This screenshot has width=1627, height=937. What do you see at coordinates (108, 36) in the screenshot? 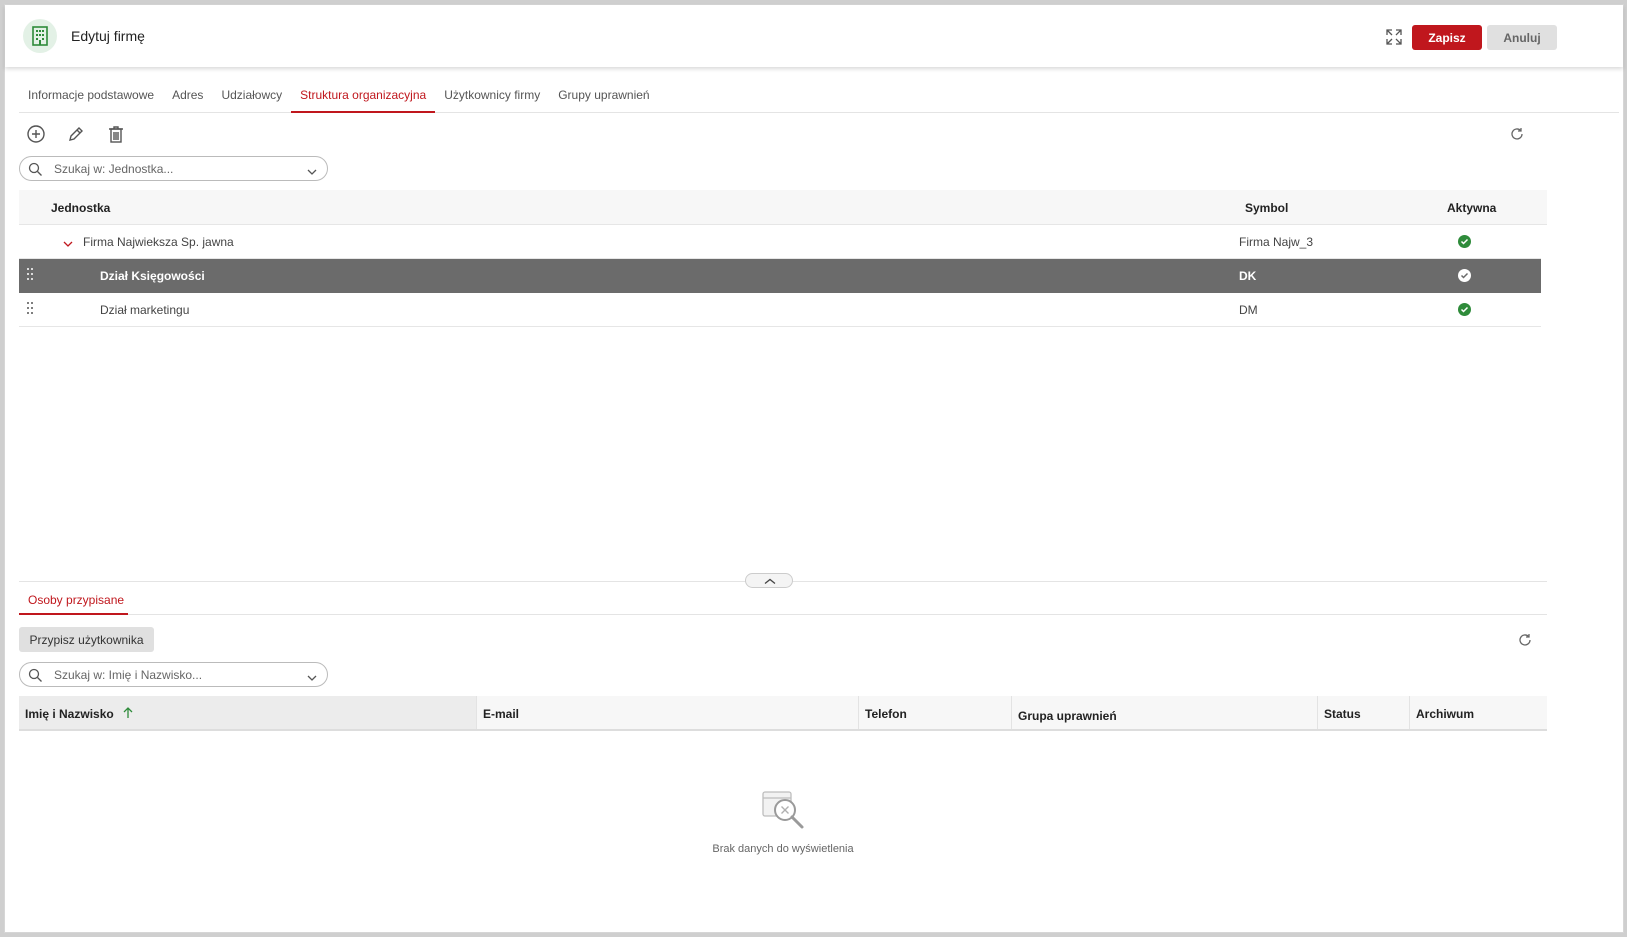
I see `page-title: Edytuj firmę` at bounding box center [108, 36].